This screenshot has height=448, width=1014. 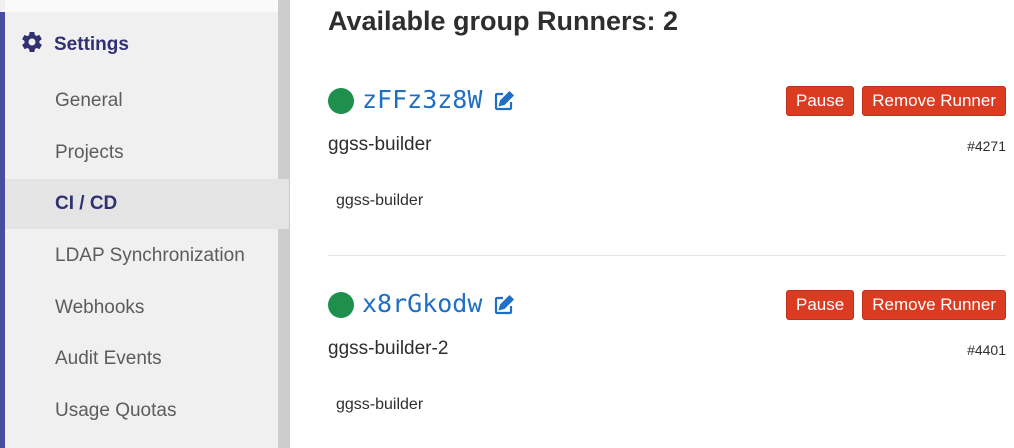 What do you see at coordinates (32, 45) in the screenshot?
I see `gear-icon` at bounding box center [32, 45].